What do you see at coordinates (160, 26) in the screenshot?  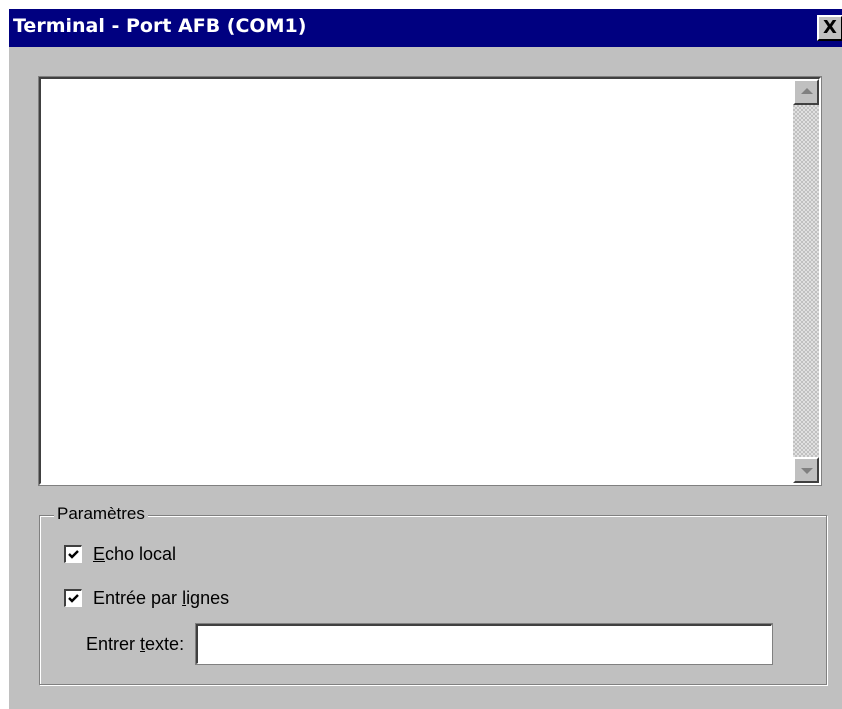 I see `window-title: Terminal - Port AFB (COM1)` at bounding box center [160, 26].